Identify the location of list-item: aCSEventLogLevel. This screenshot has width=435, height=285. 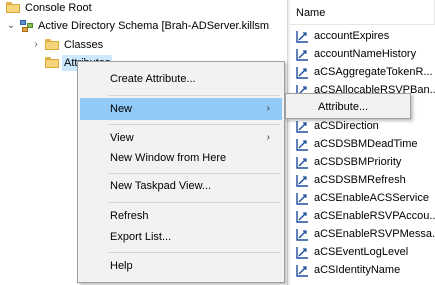
(362, 252).